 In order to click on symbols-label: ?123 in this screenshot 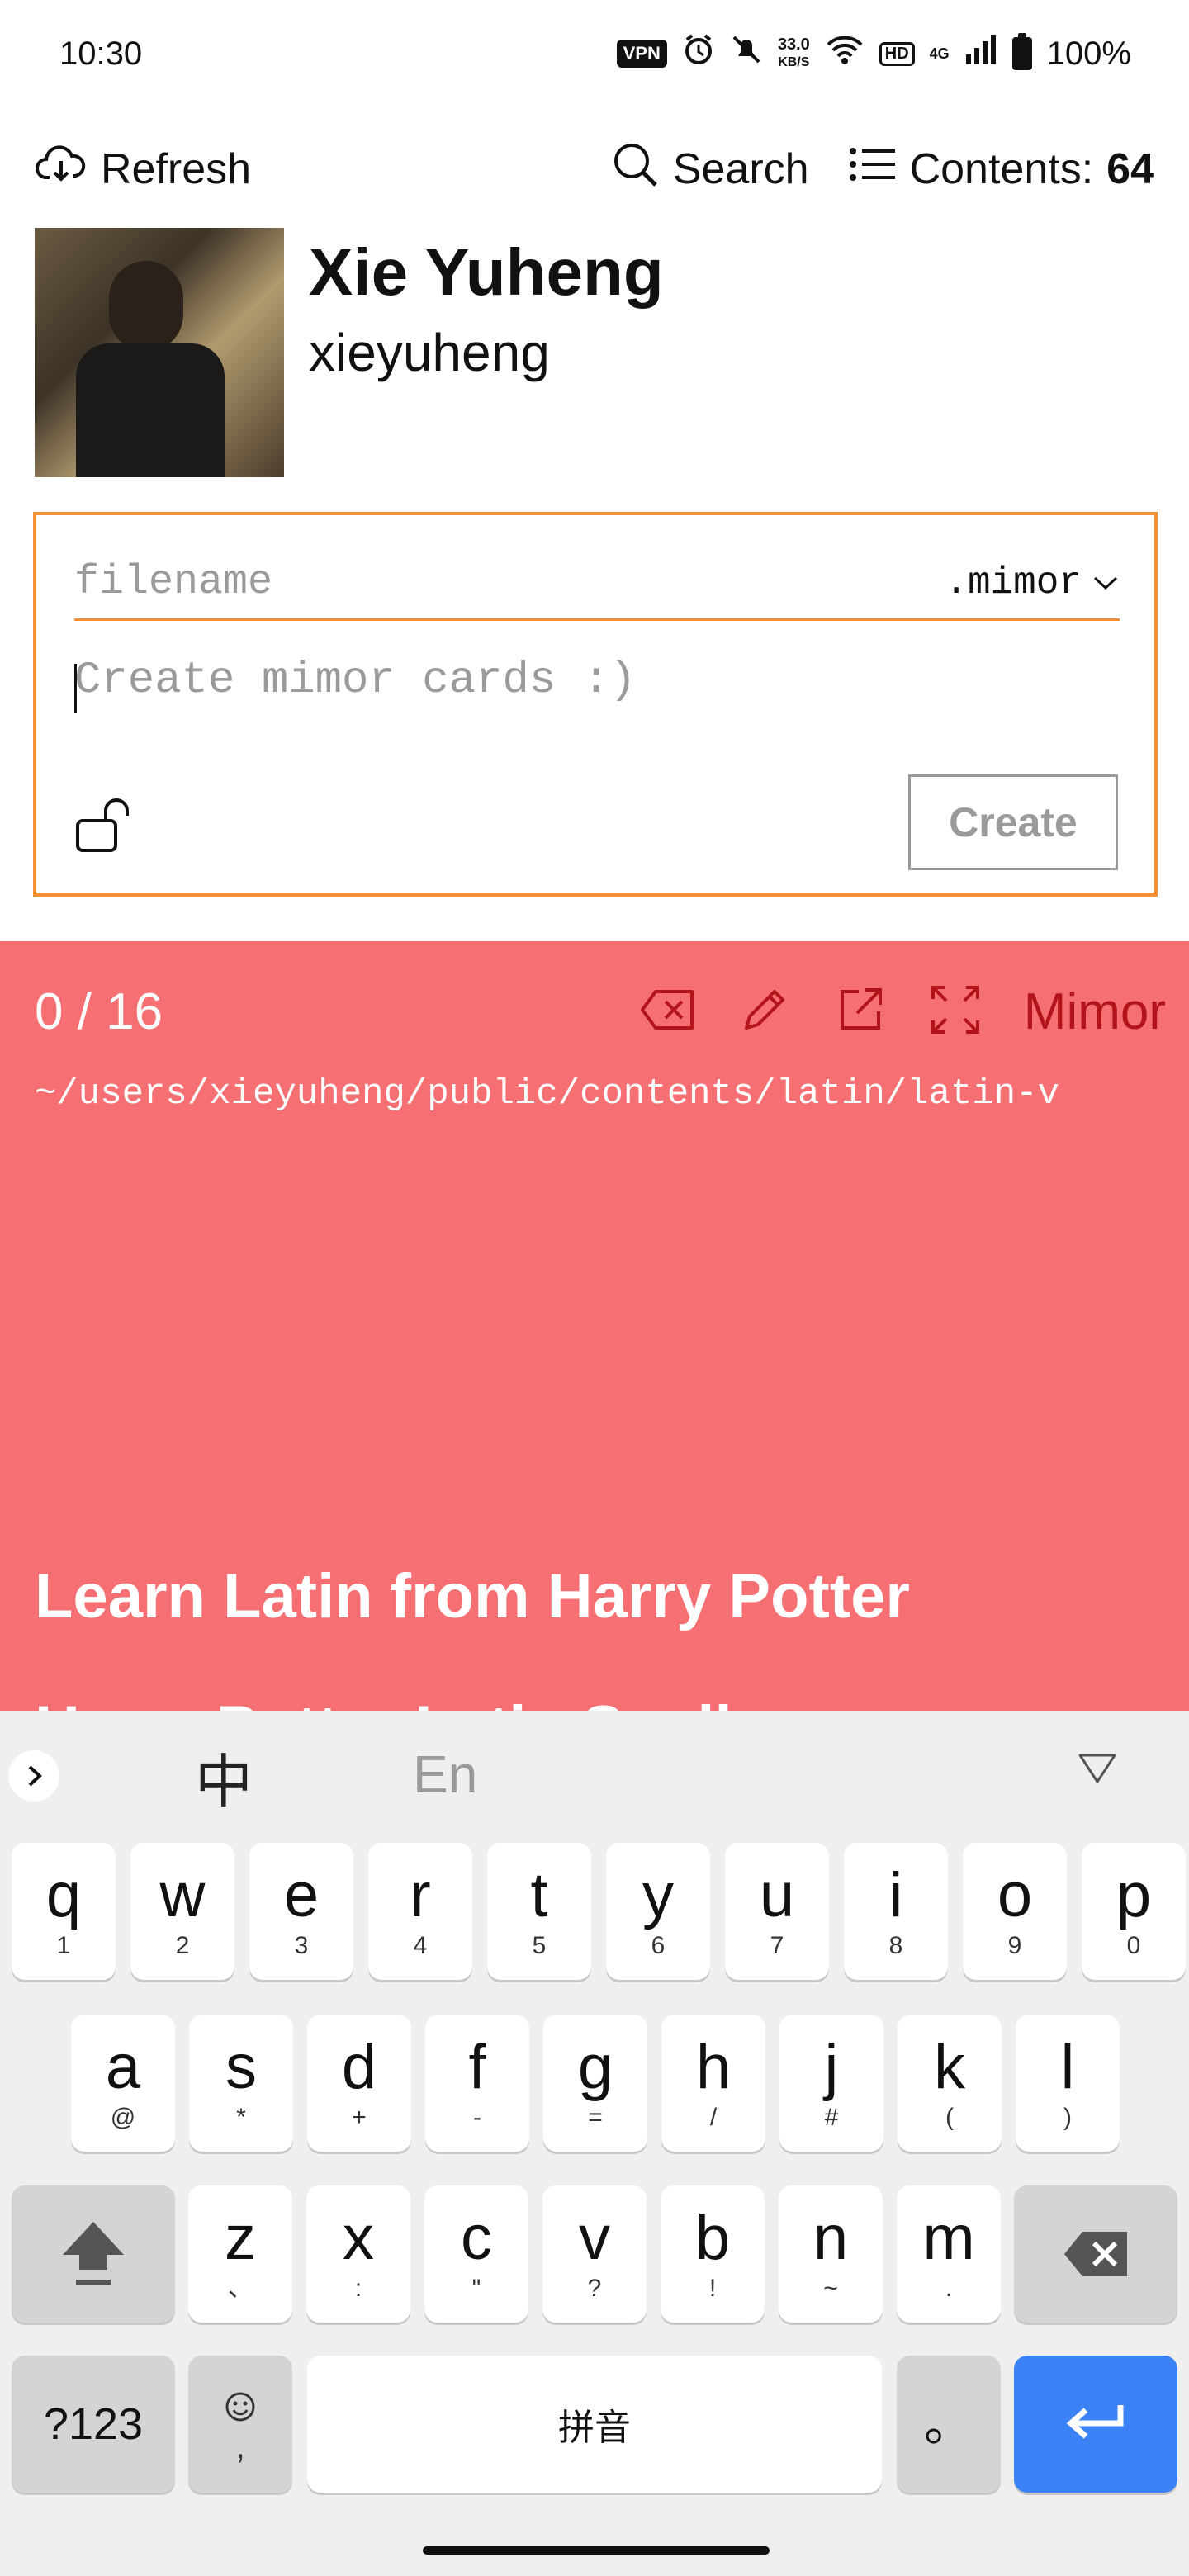, I will do `click(93, 2424)`.